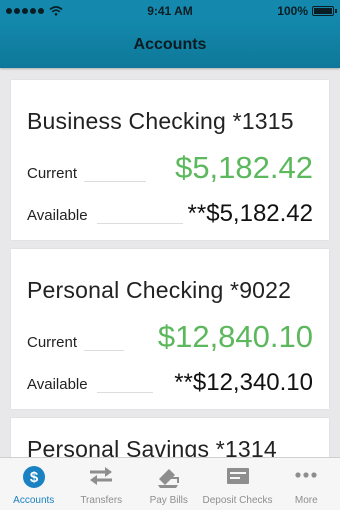 The width and height of the screenshot is (340, 510). I want to click on tab-pay-bills: Pay Bills, so click(169, 484).